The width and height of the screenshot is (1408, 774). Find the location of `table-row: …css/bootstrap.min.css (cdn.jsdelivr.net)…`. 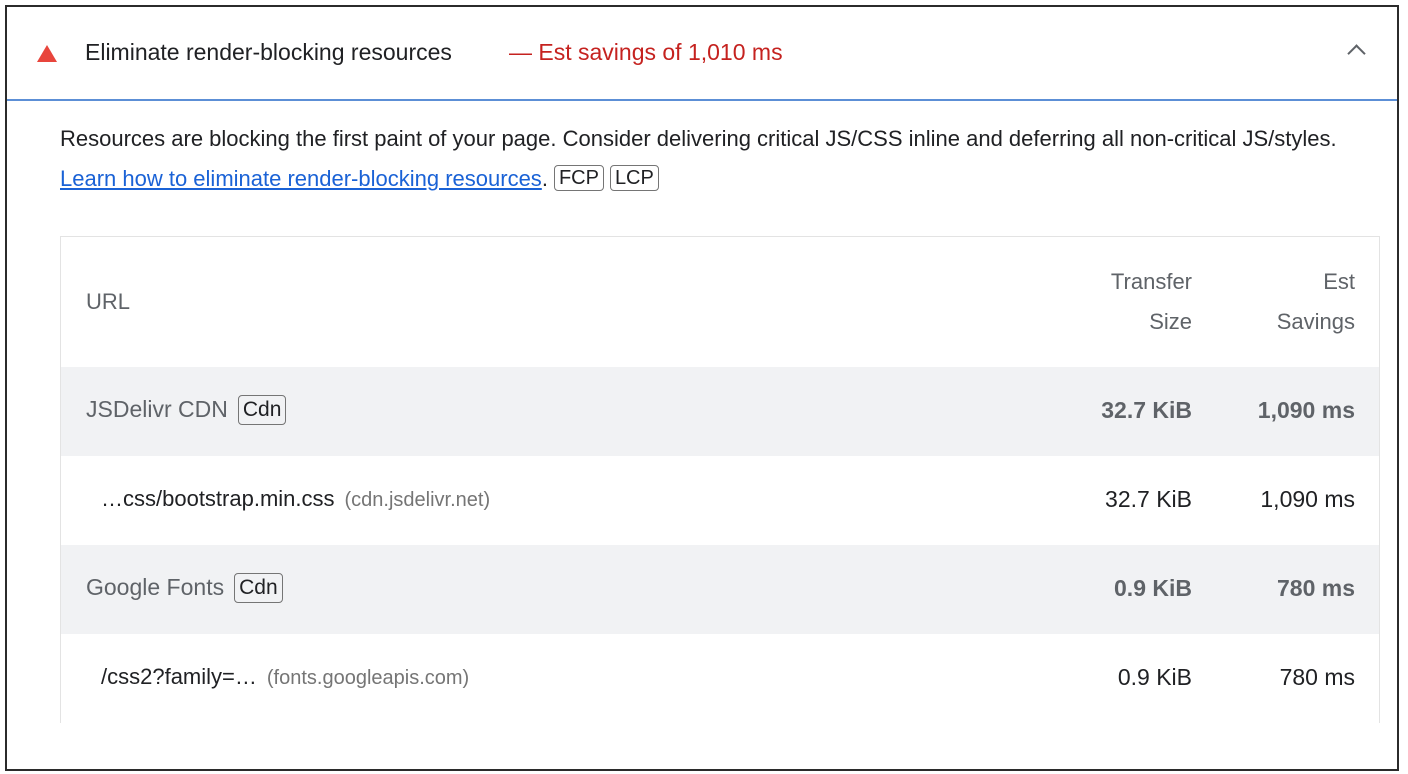

table-row: …css/bootstrap.min.css (cdn.jsdelivr.net)… is located at coordinates (720, 500).